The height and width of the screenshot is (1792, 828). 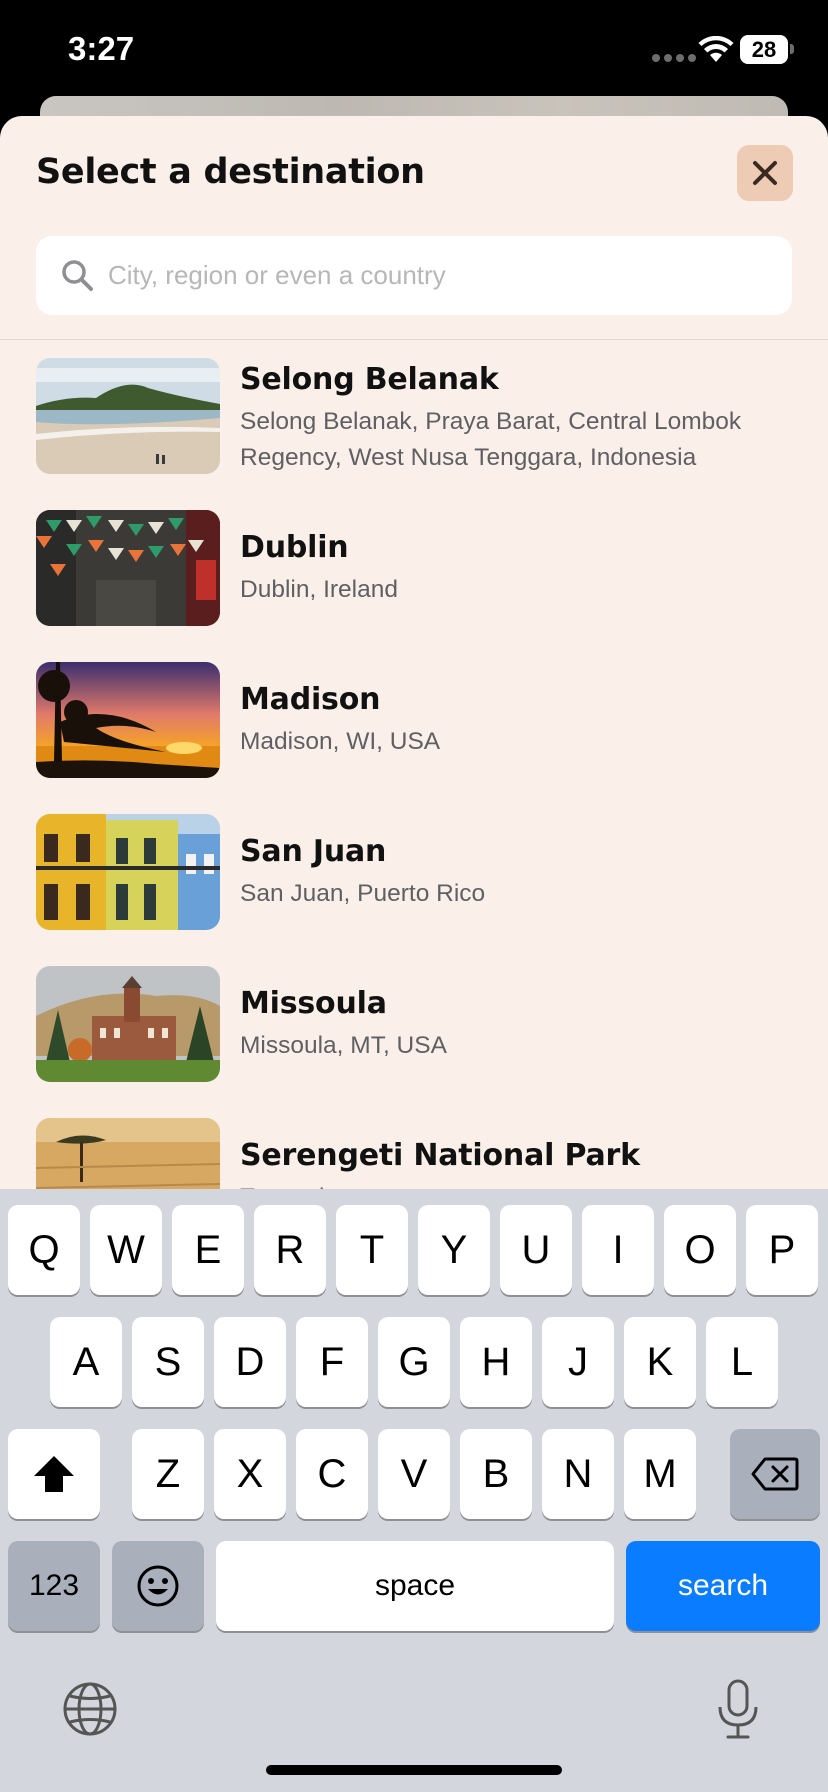 What do you see at coordinates (496, 1362) in the screenshot?
I see `key-h: H` at bounding box center [496, 1362].